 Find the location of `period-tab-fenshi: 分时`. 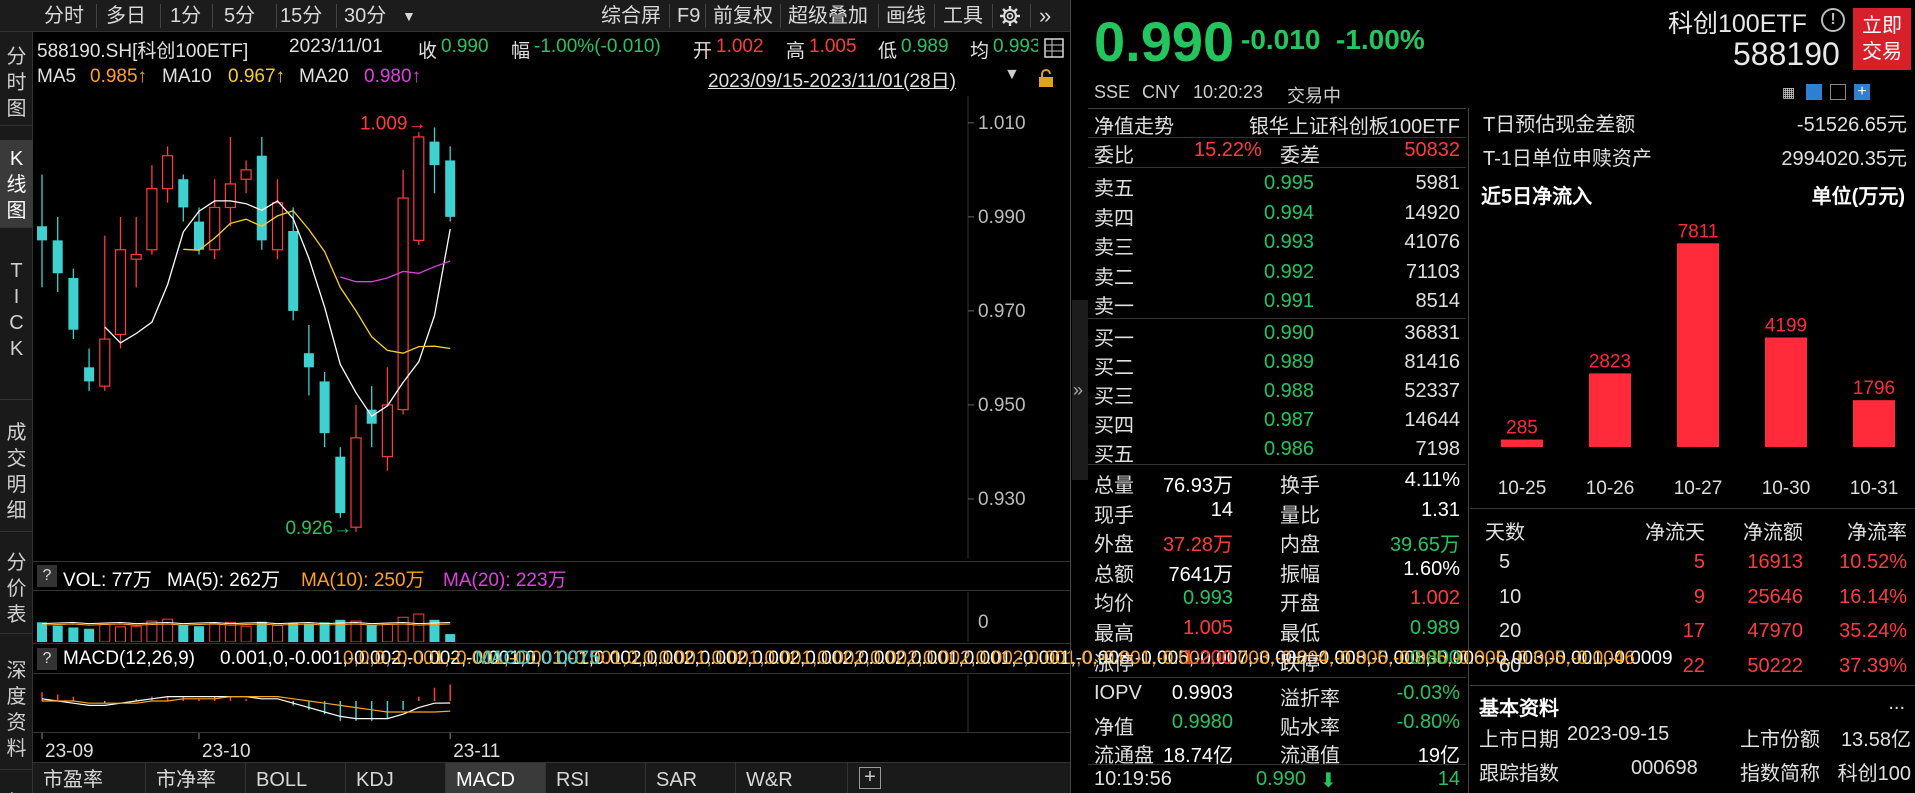

period-tab-fenshi: 分时 is located at coordinates (64, 16).